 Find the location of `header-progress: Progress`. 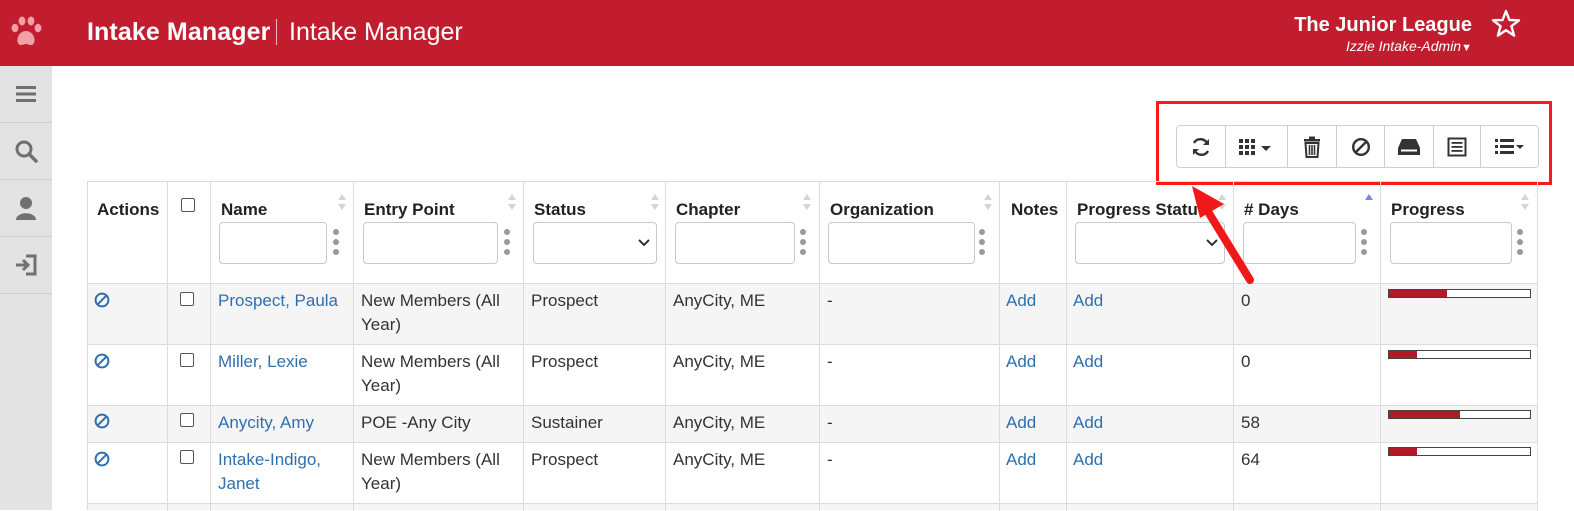

header-progress: Progress is located at coordinates (1428, 210).